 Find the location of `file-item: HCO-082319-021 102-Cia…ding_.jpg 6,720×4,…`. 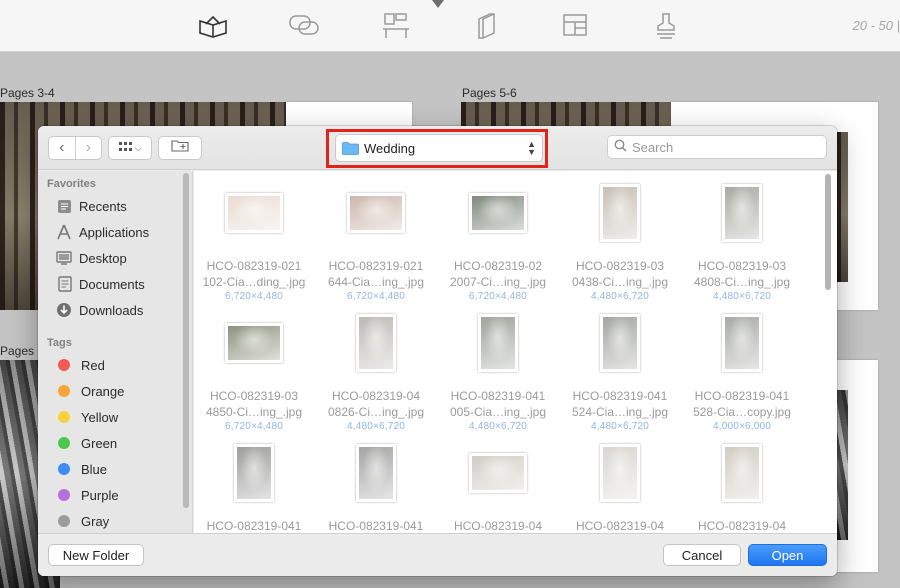

file-item: HCO-082319-021 102-Cia…ding_.jpg 6,720×4,… is located at coordinates (254, 244).